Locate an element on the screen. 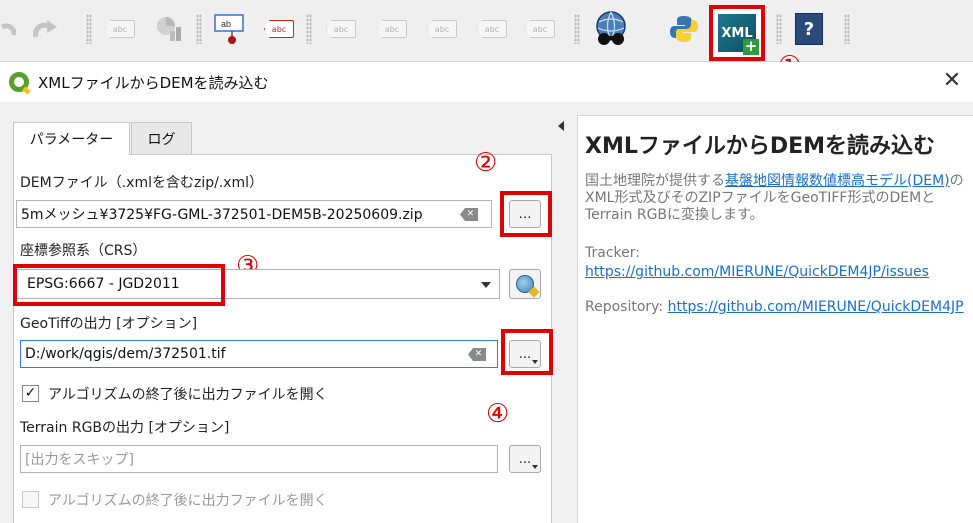  menu-arrow-icon is located at coordinates (535, 467).